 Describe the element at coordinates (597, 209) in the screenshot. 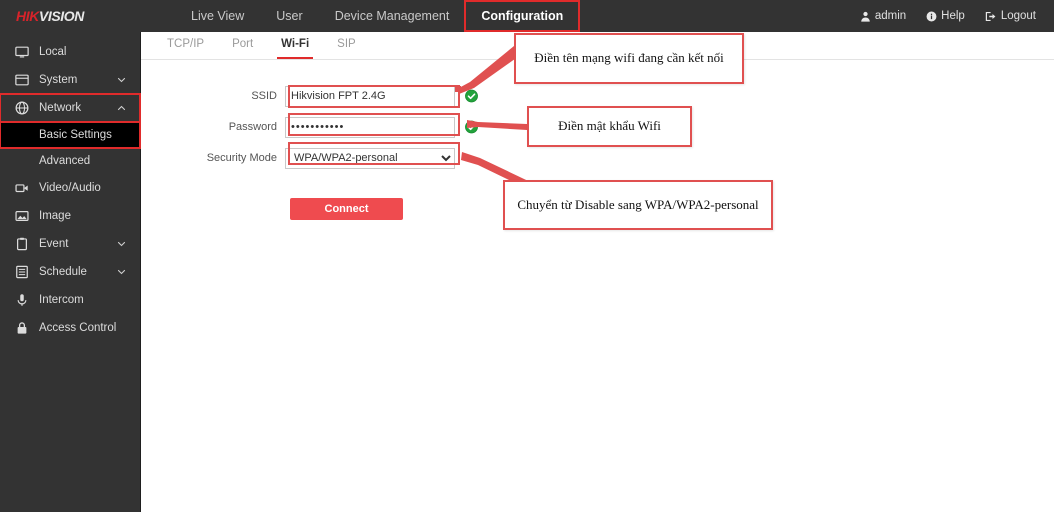

I see `form-actions: Connect` at that location.